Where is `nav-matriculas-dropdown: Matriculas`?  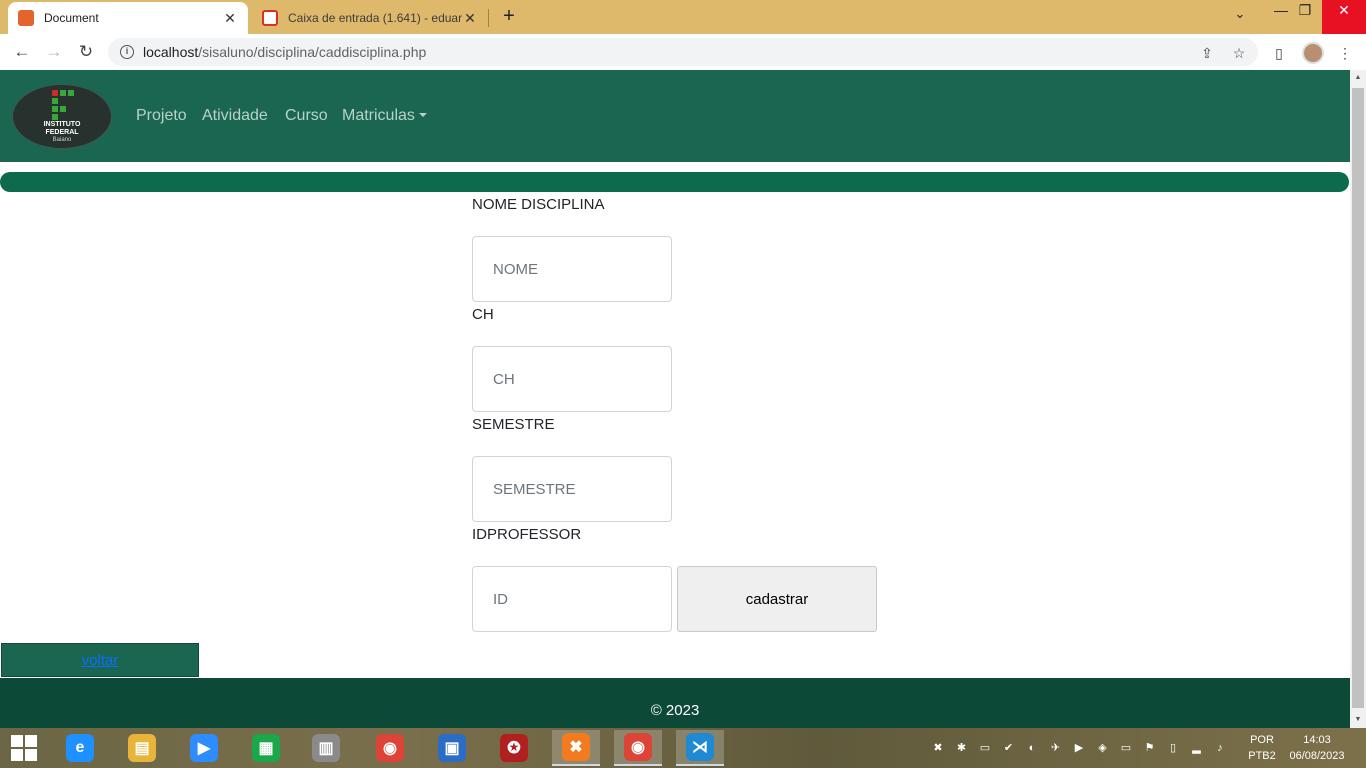 nav-matriculas-dropdown: Matriculas is located at coordinates (384, 116).